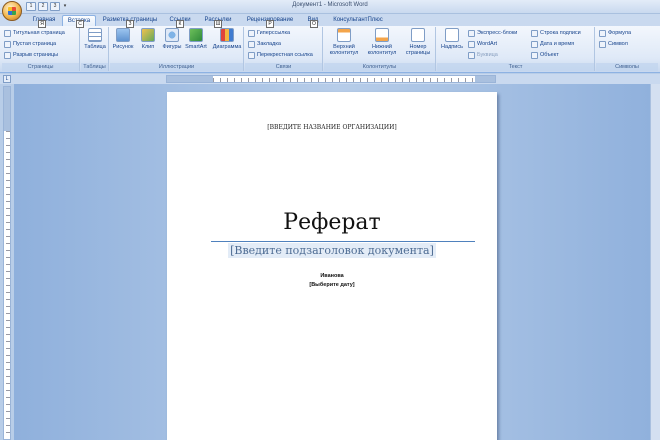 This screenshot has height=440, width=660. Describe the element at coordinates (7, 33) in the screenshot. I see `cover-page-icon` at that location.